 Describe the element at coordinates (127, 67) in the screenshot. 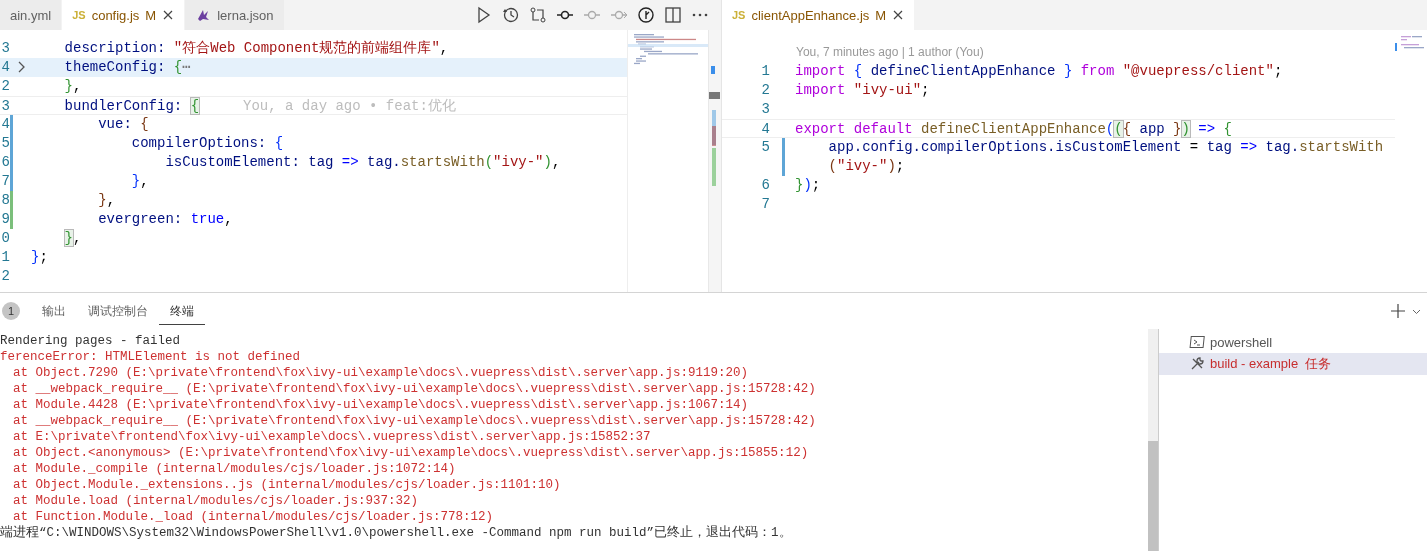

I see `code-line: themeConfig: {⋯` at that location.